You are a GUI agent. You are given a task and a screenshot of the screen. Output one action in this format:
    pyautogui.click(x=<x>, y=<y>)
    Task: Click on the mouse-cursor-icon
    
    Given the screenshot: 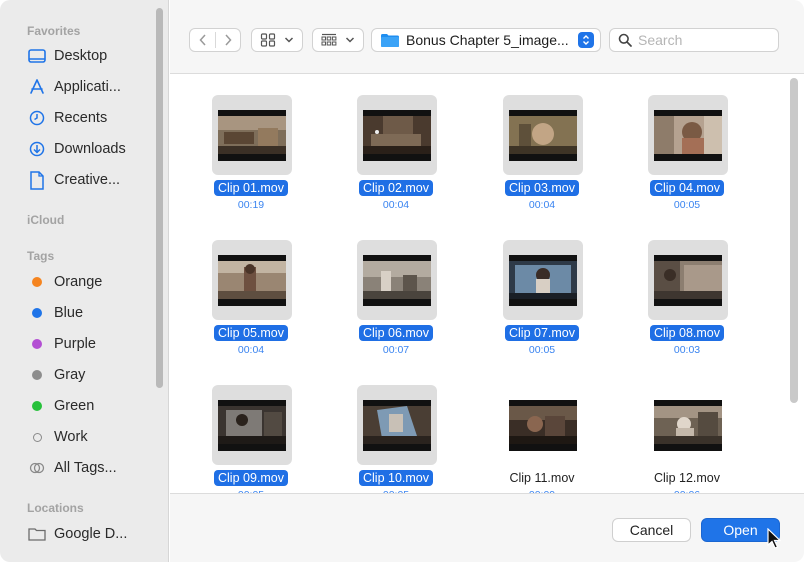 What is the action you would take?
    pyautogui.click(x=774, y=538)
    